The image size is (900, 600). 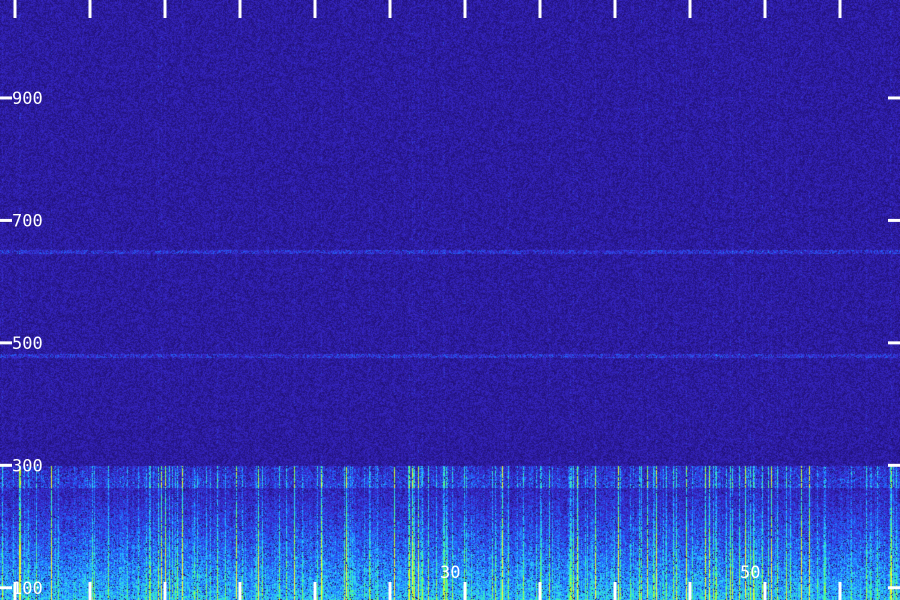 What do you see at coordinates (6, 343) in the screenshot?
I see `y-ticks-left` at bounding box center [6, 343].